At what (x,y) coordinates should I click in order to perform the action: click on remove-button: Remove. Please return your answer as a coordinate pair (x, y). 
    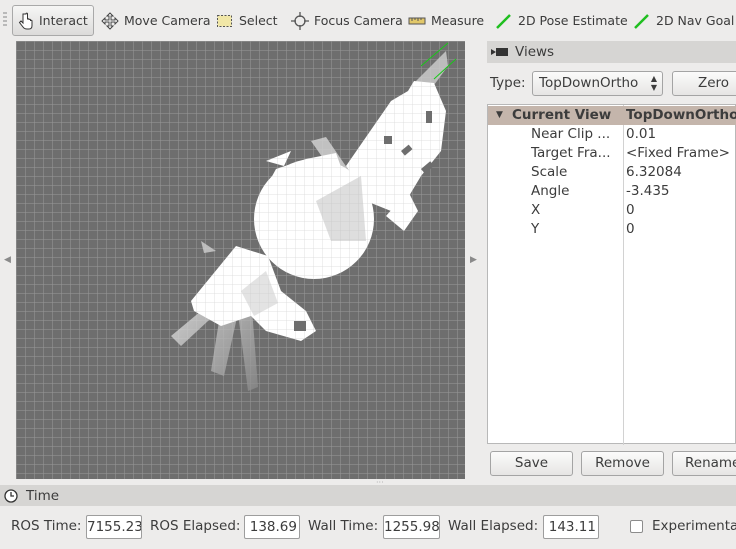
    Looking at the image, I should click on (622, 463).